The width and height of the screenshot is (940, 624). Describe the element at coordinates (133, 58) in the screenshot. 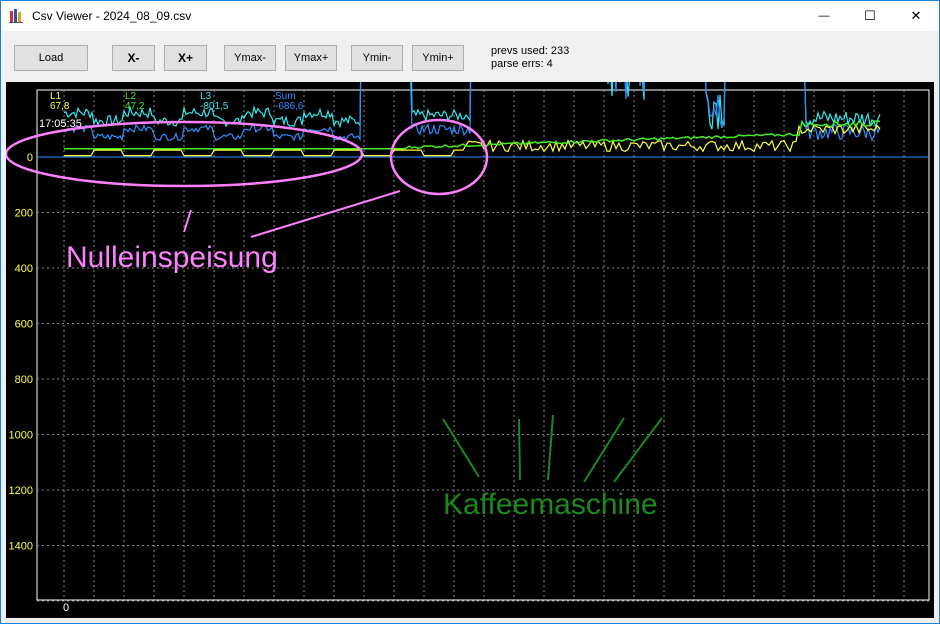

I see `x-minus-button: X-` at that location.